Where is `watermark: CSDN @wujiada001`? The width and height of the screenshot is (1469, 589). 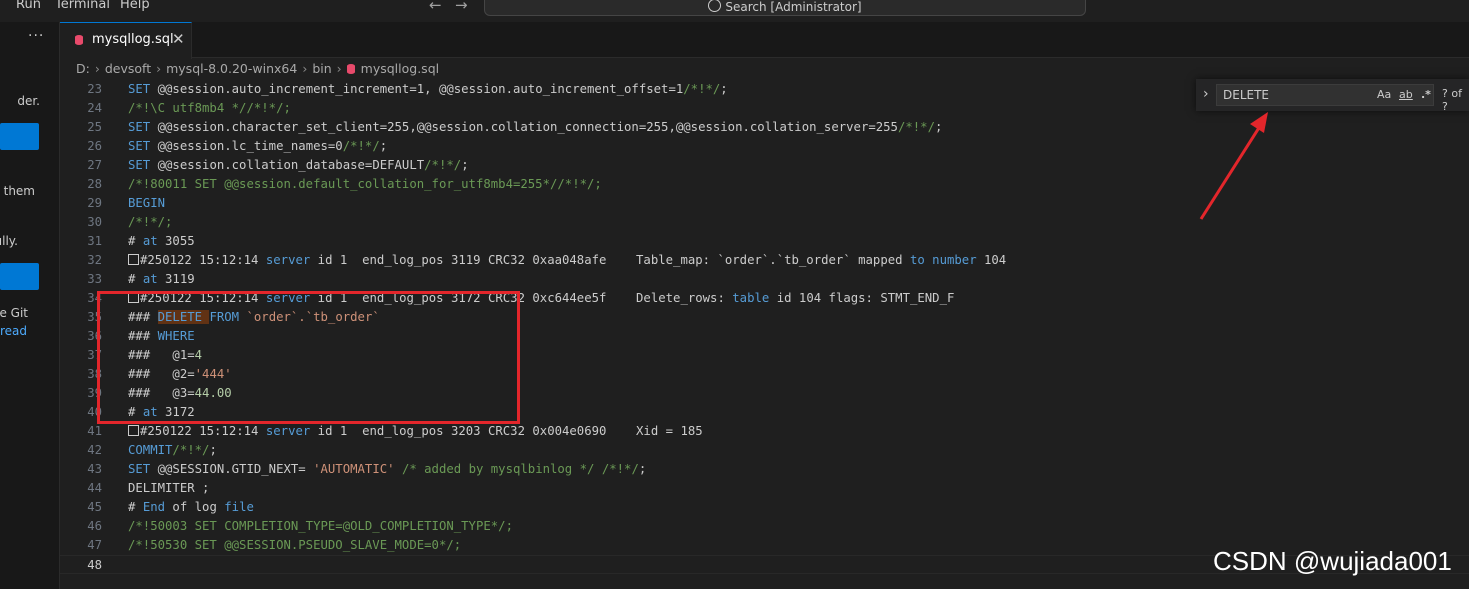
watermark: CSDN @wujiada001 is located at coordinates (1332, 561).